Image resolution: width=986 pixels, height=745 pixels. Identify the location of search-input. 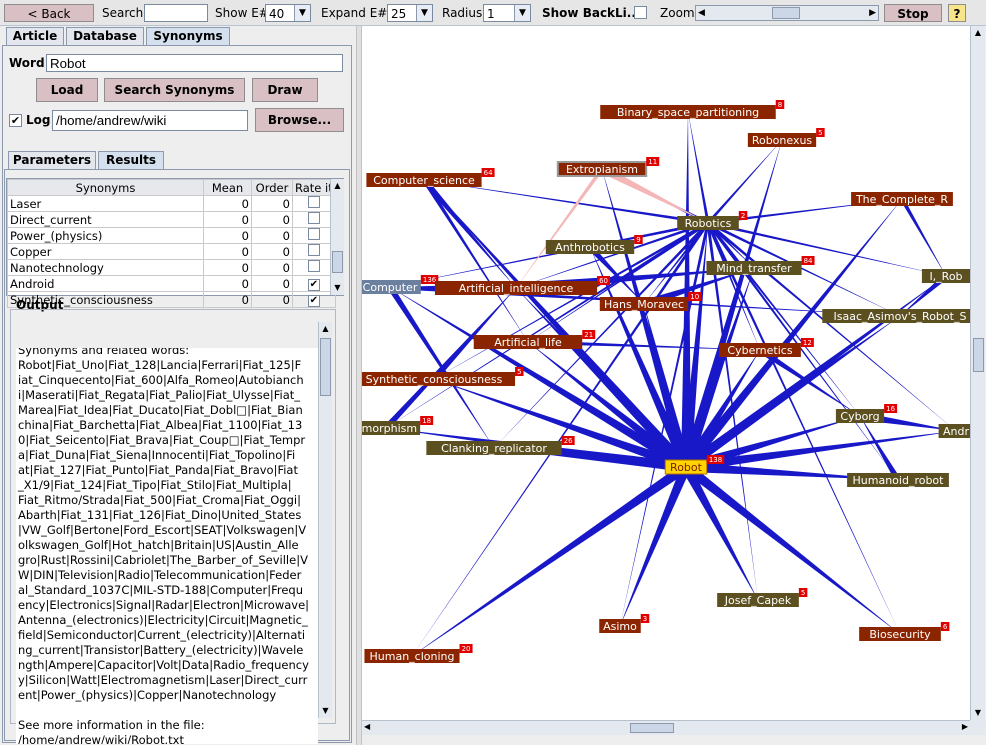
(176, 13).